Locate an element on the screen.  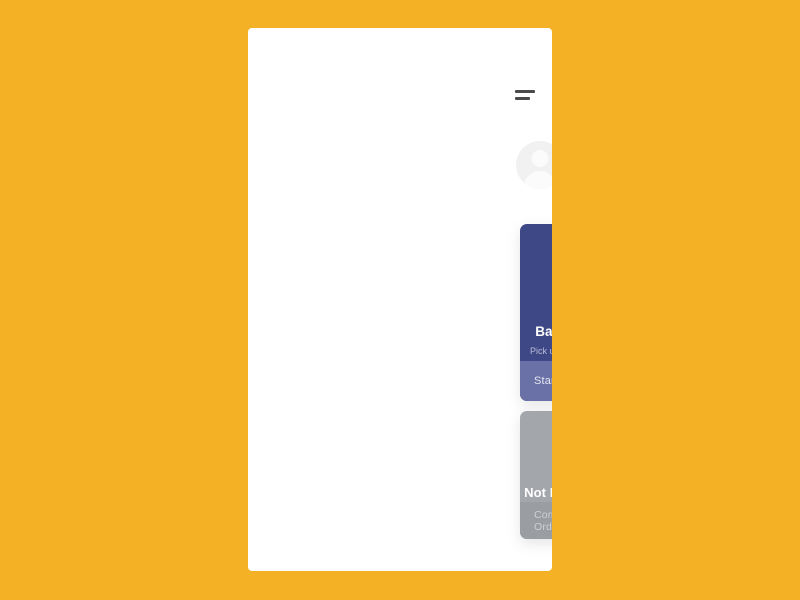
card-batch-picking-title: Batch Picking is located at coordinates (543, 331).